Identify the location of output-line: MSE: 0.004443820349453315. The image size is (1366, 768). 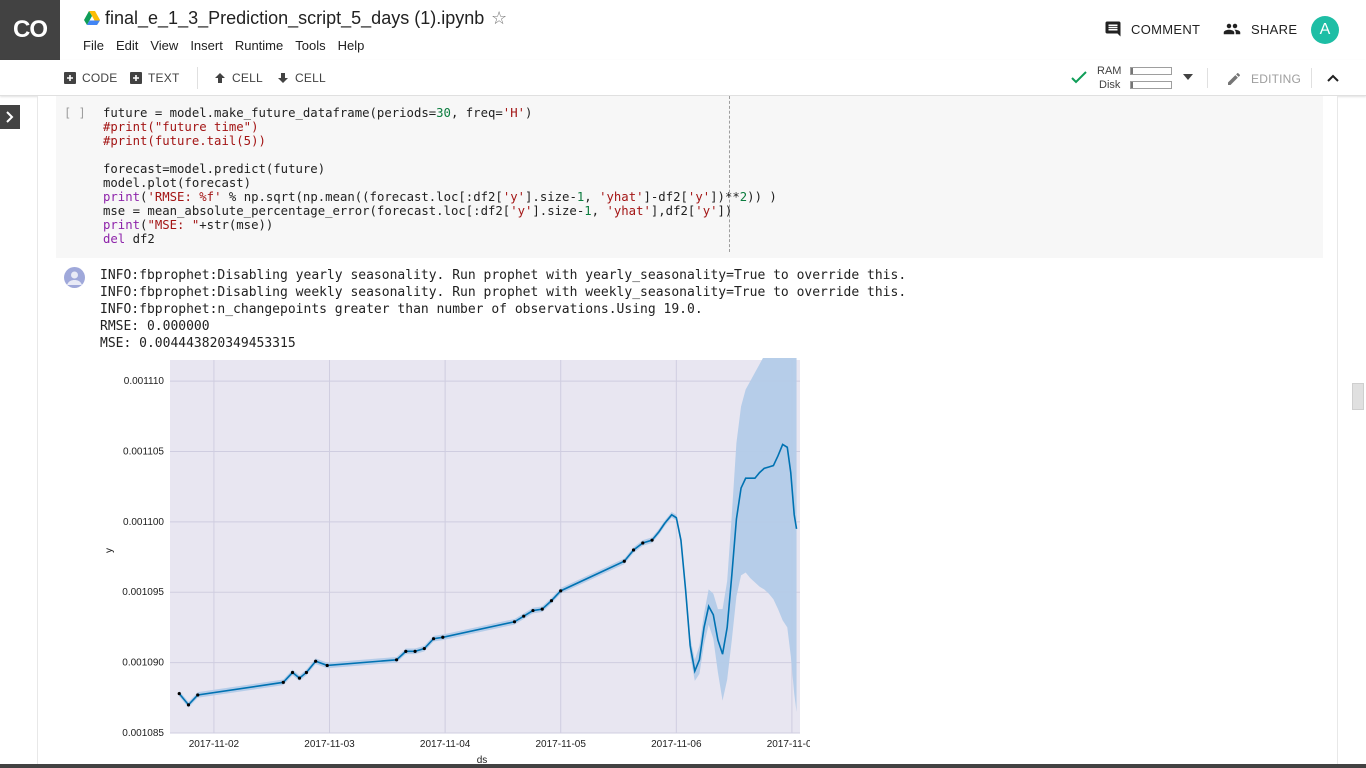
(198, 343).